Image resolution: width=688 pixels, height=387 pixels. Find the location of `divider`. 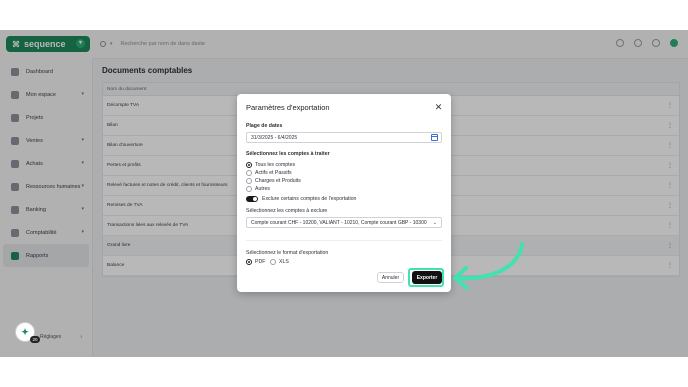

divider is located at coordinates (344, 240).